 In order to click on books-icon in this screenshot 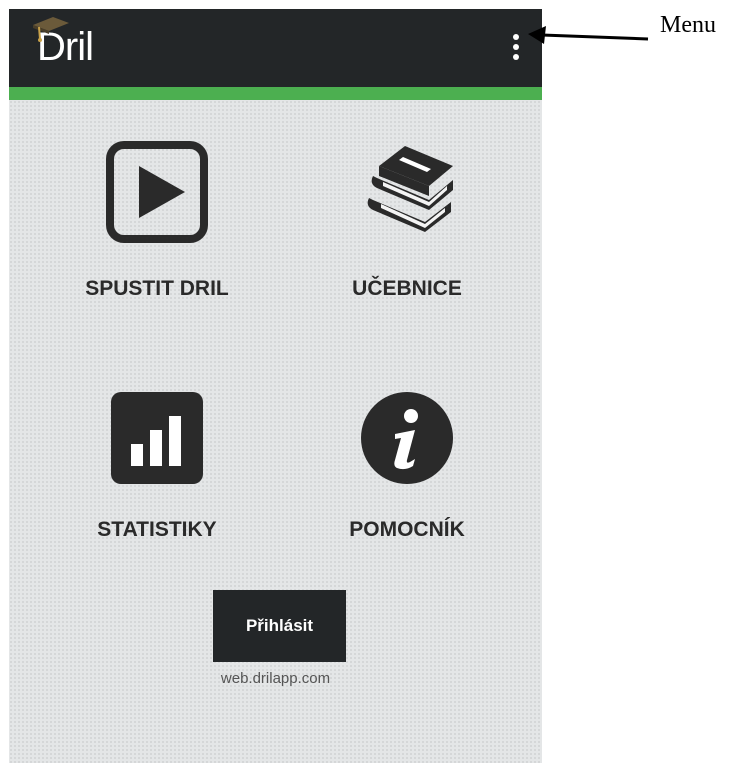, I will do `click(410, 189)`.